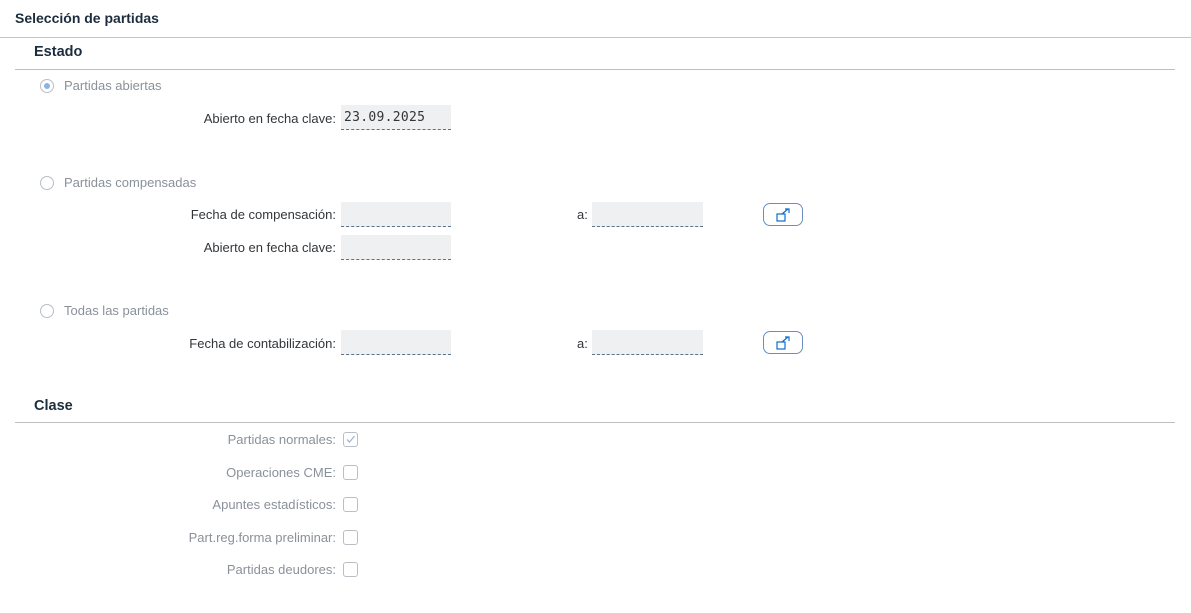 This screenshot has width=1191, height=613. Describe the element at coordinates (47, 311) in the screenshot. I see `radio-todas-partidas` at that location.